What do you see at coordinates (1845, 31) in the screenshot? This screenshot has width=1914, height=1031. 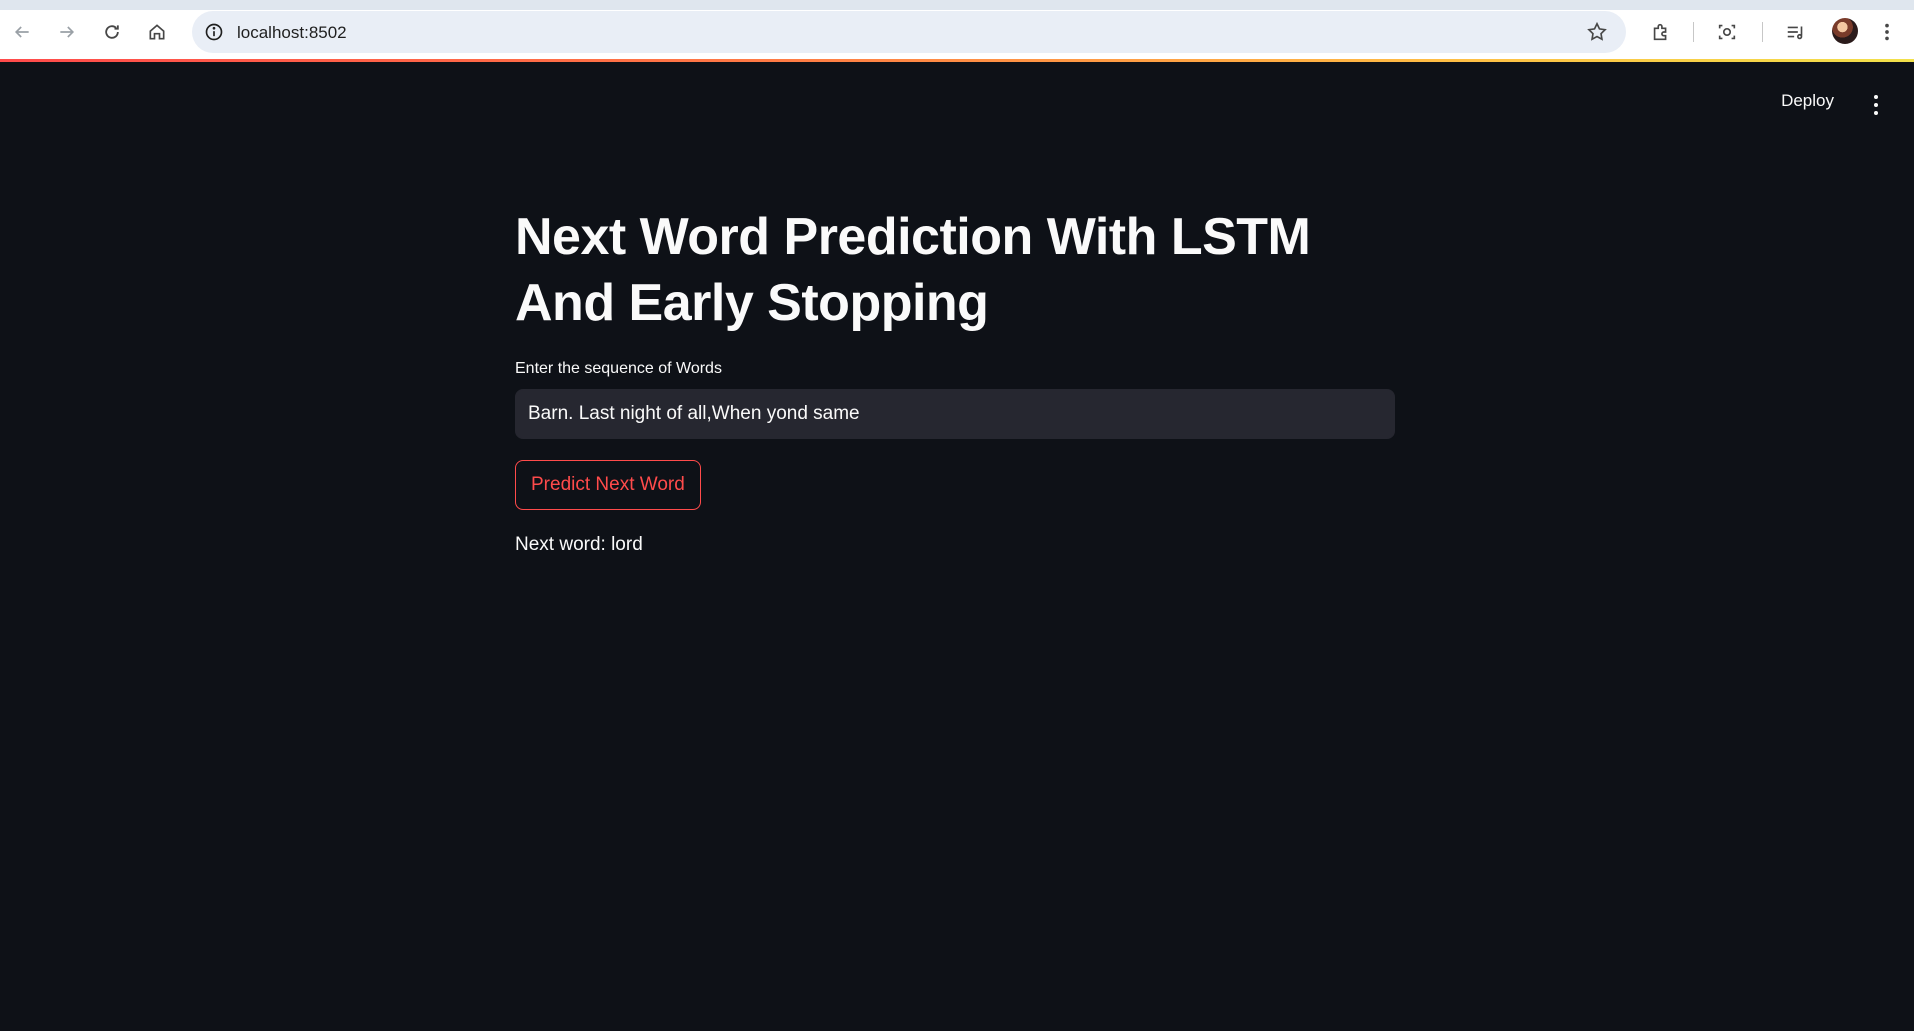 I see `profile-avatar` at bounding box center [1845, 31].